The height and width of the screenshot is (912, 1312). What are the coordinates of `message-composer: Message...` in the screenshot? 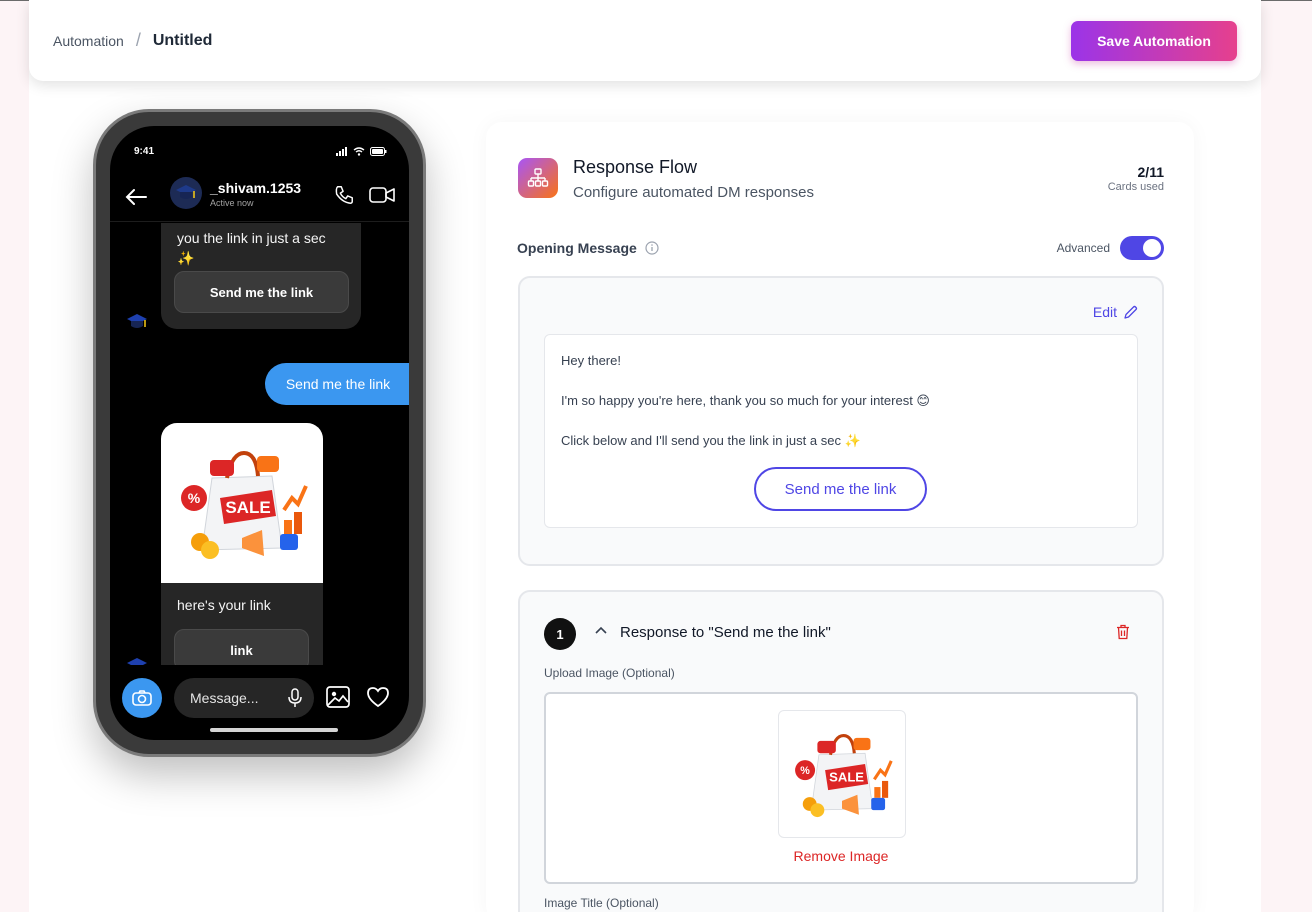 It's located at (259, 697).